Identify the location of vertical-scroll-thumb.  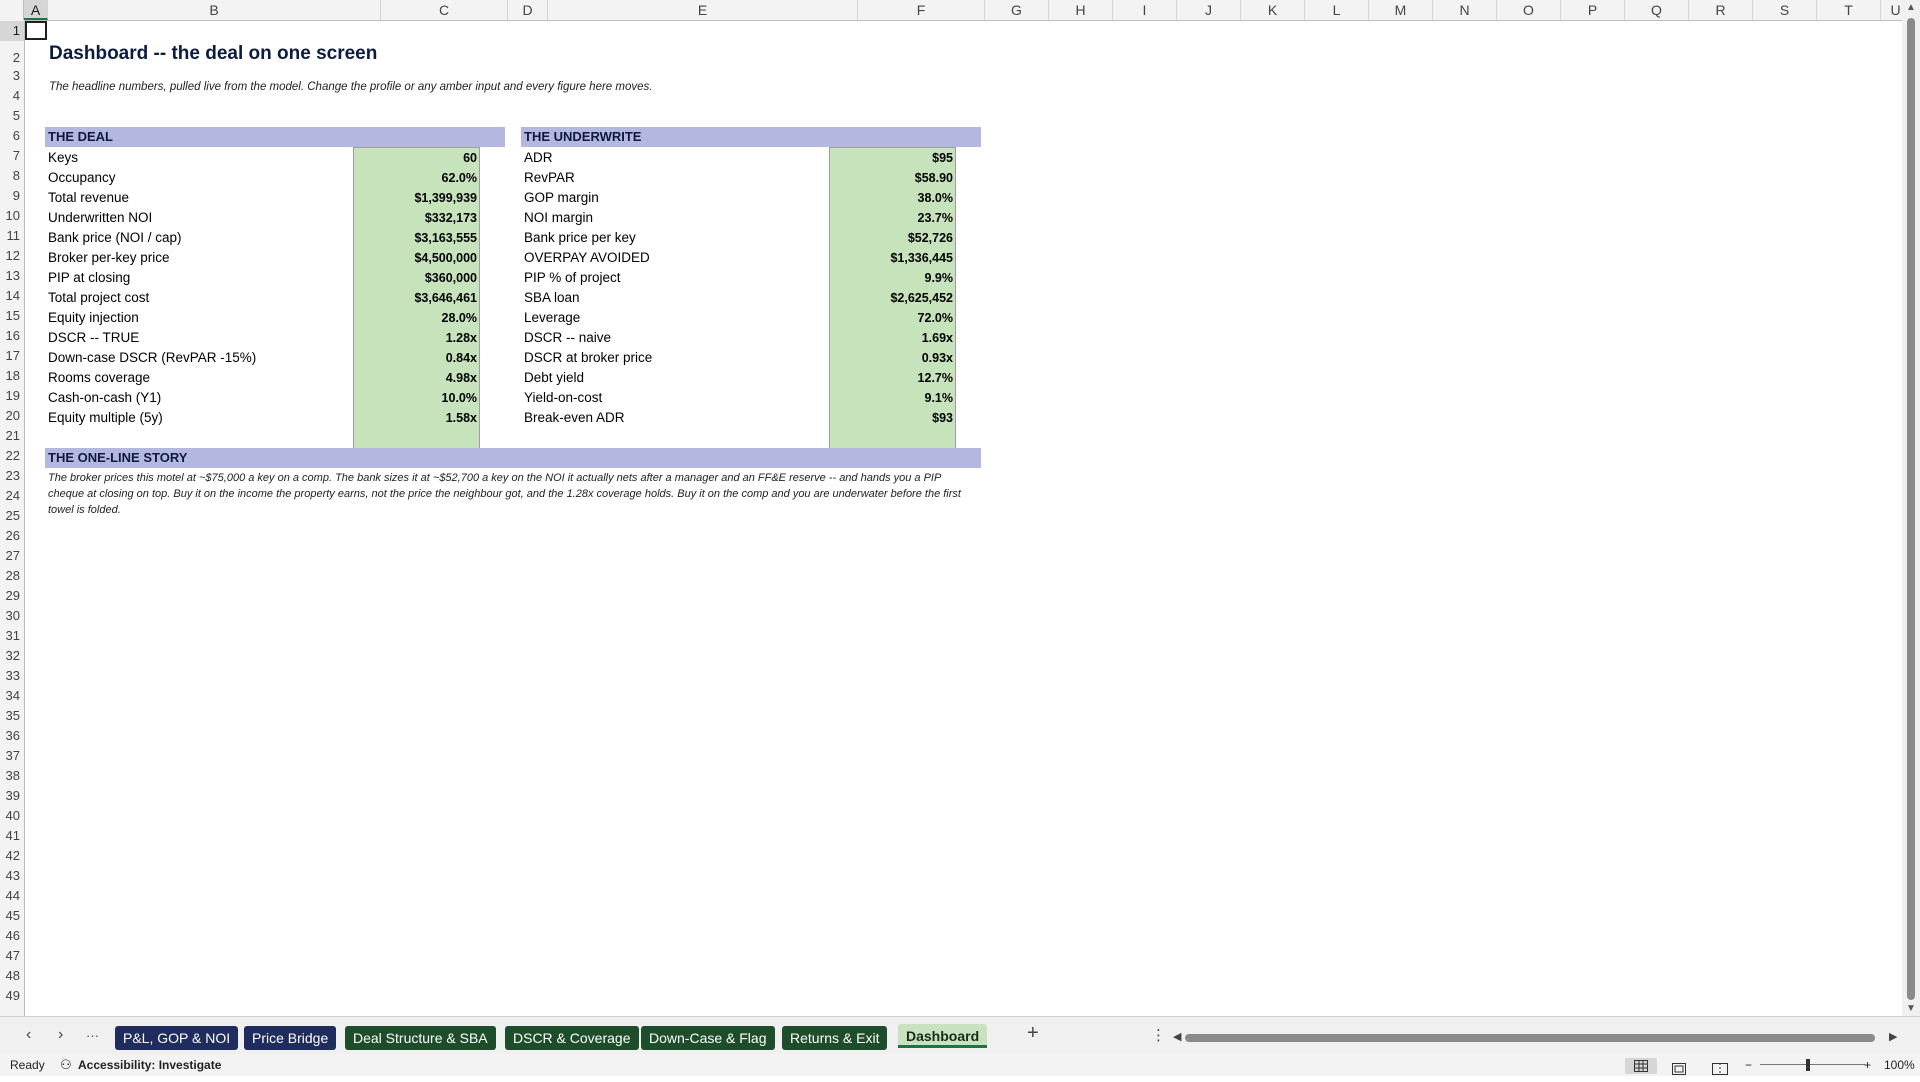
(1911, 509).